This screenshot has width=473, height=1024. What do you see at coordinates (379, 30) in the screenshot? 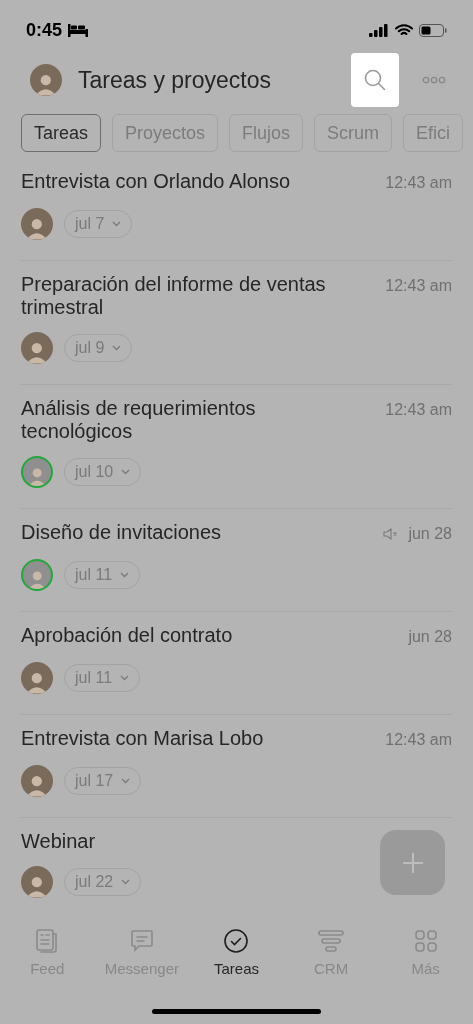
I see `signal-icon` at bounding box center [379, 30].